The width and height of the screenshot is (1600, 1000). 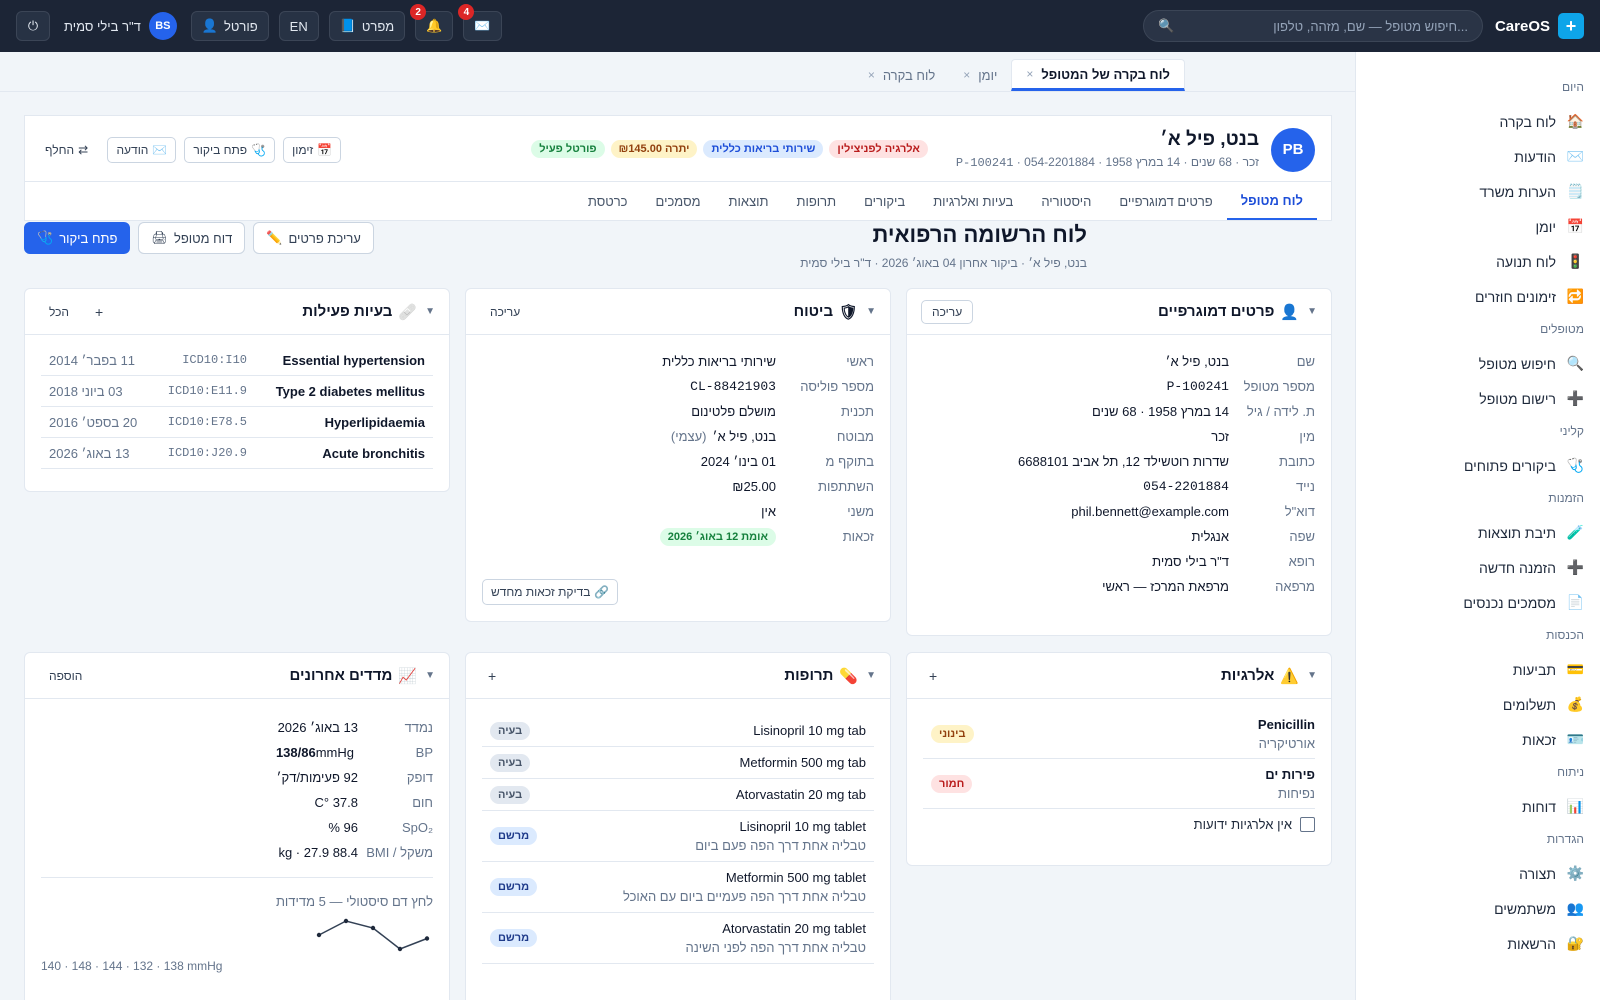 What do you see at coordinates (980, 75) in the screenshot?
I see `window-tab: יומן ×` at bounding box center [980, 75].